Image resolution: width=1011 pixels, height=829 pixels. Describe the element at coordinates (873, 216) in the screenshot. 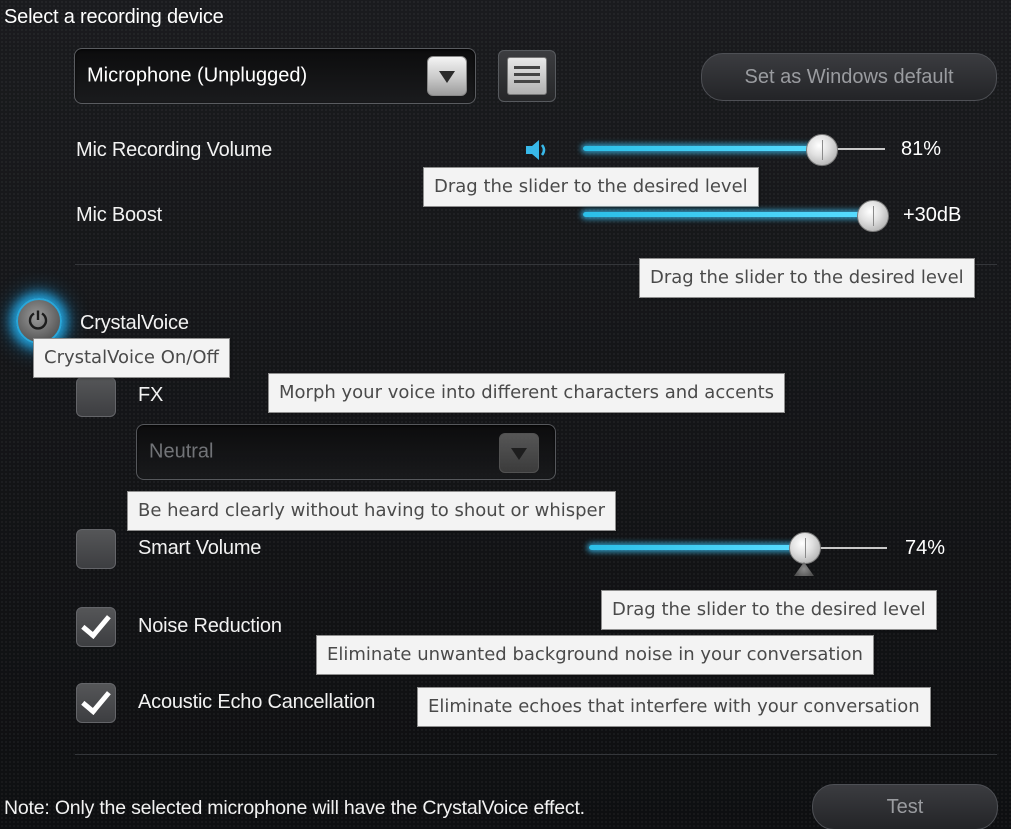

I see `mic-boost-knob` at that location.